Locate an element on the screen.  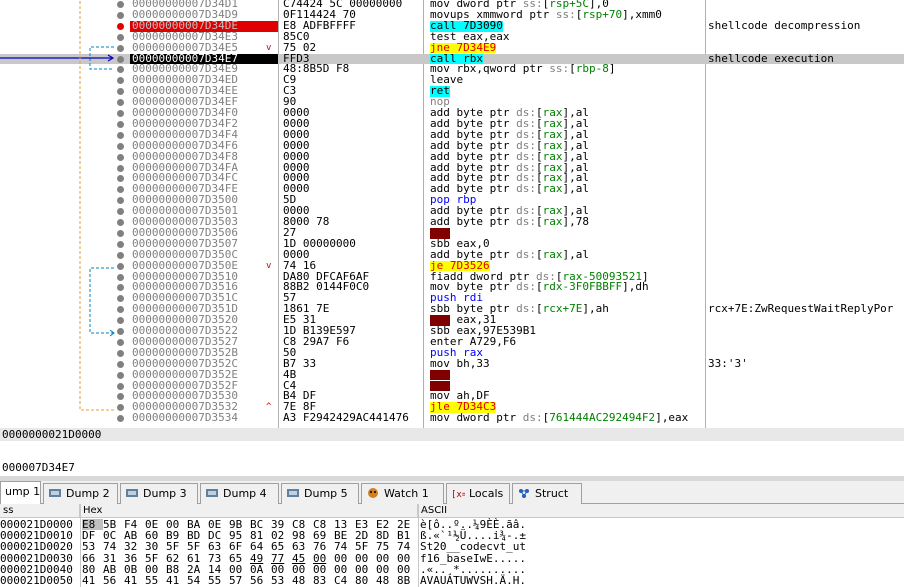
tab-dump-3: Dump 3 is located at coordinates (159, 493).